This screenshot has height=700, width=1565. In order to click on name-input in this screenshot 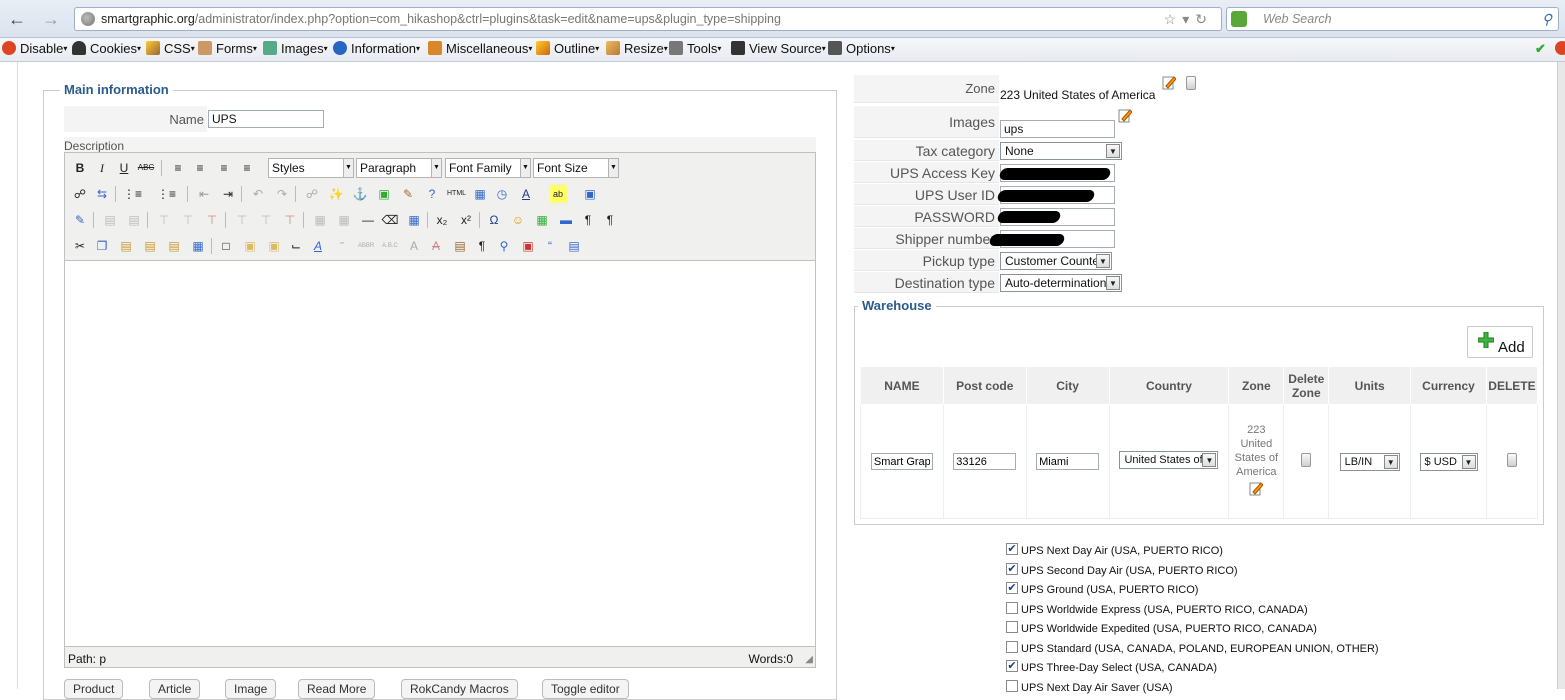, I will do `click(266, 119)`.